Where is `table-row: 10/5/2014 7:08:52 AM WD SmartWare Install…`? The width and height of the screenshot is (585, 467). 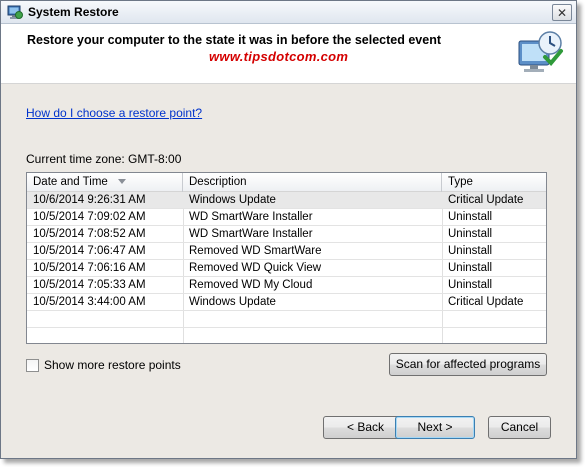
table-row: 10/5/2014 7:08:52 AM WD SmartWare Install… is located at coordinates (286, 234).